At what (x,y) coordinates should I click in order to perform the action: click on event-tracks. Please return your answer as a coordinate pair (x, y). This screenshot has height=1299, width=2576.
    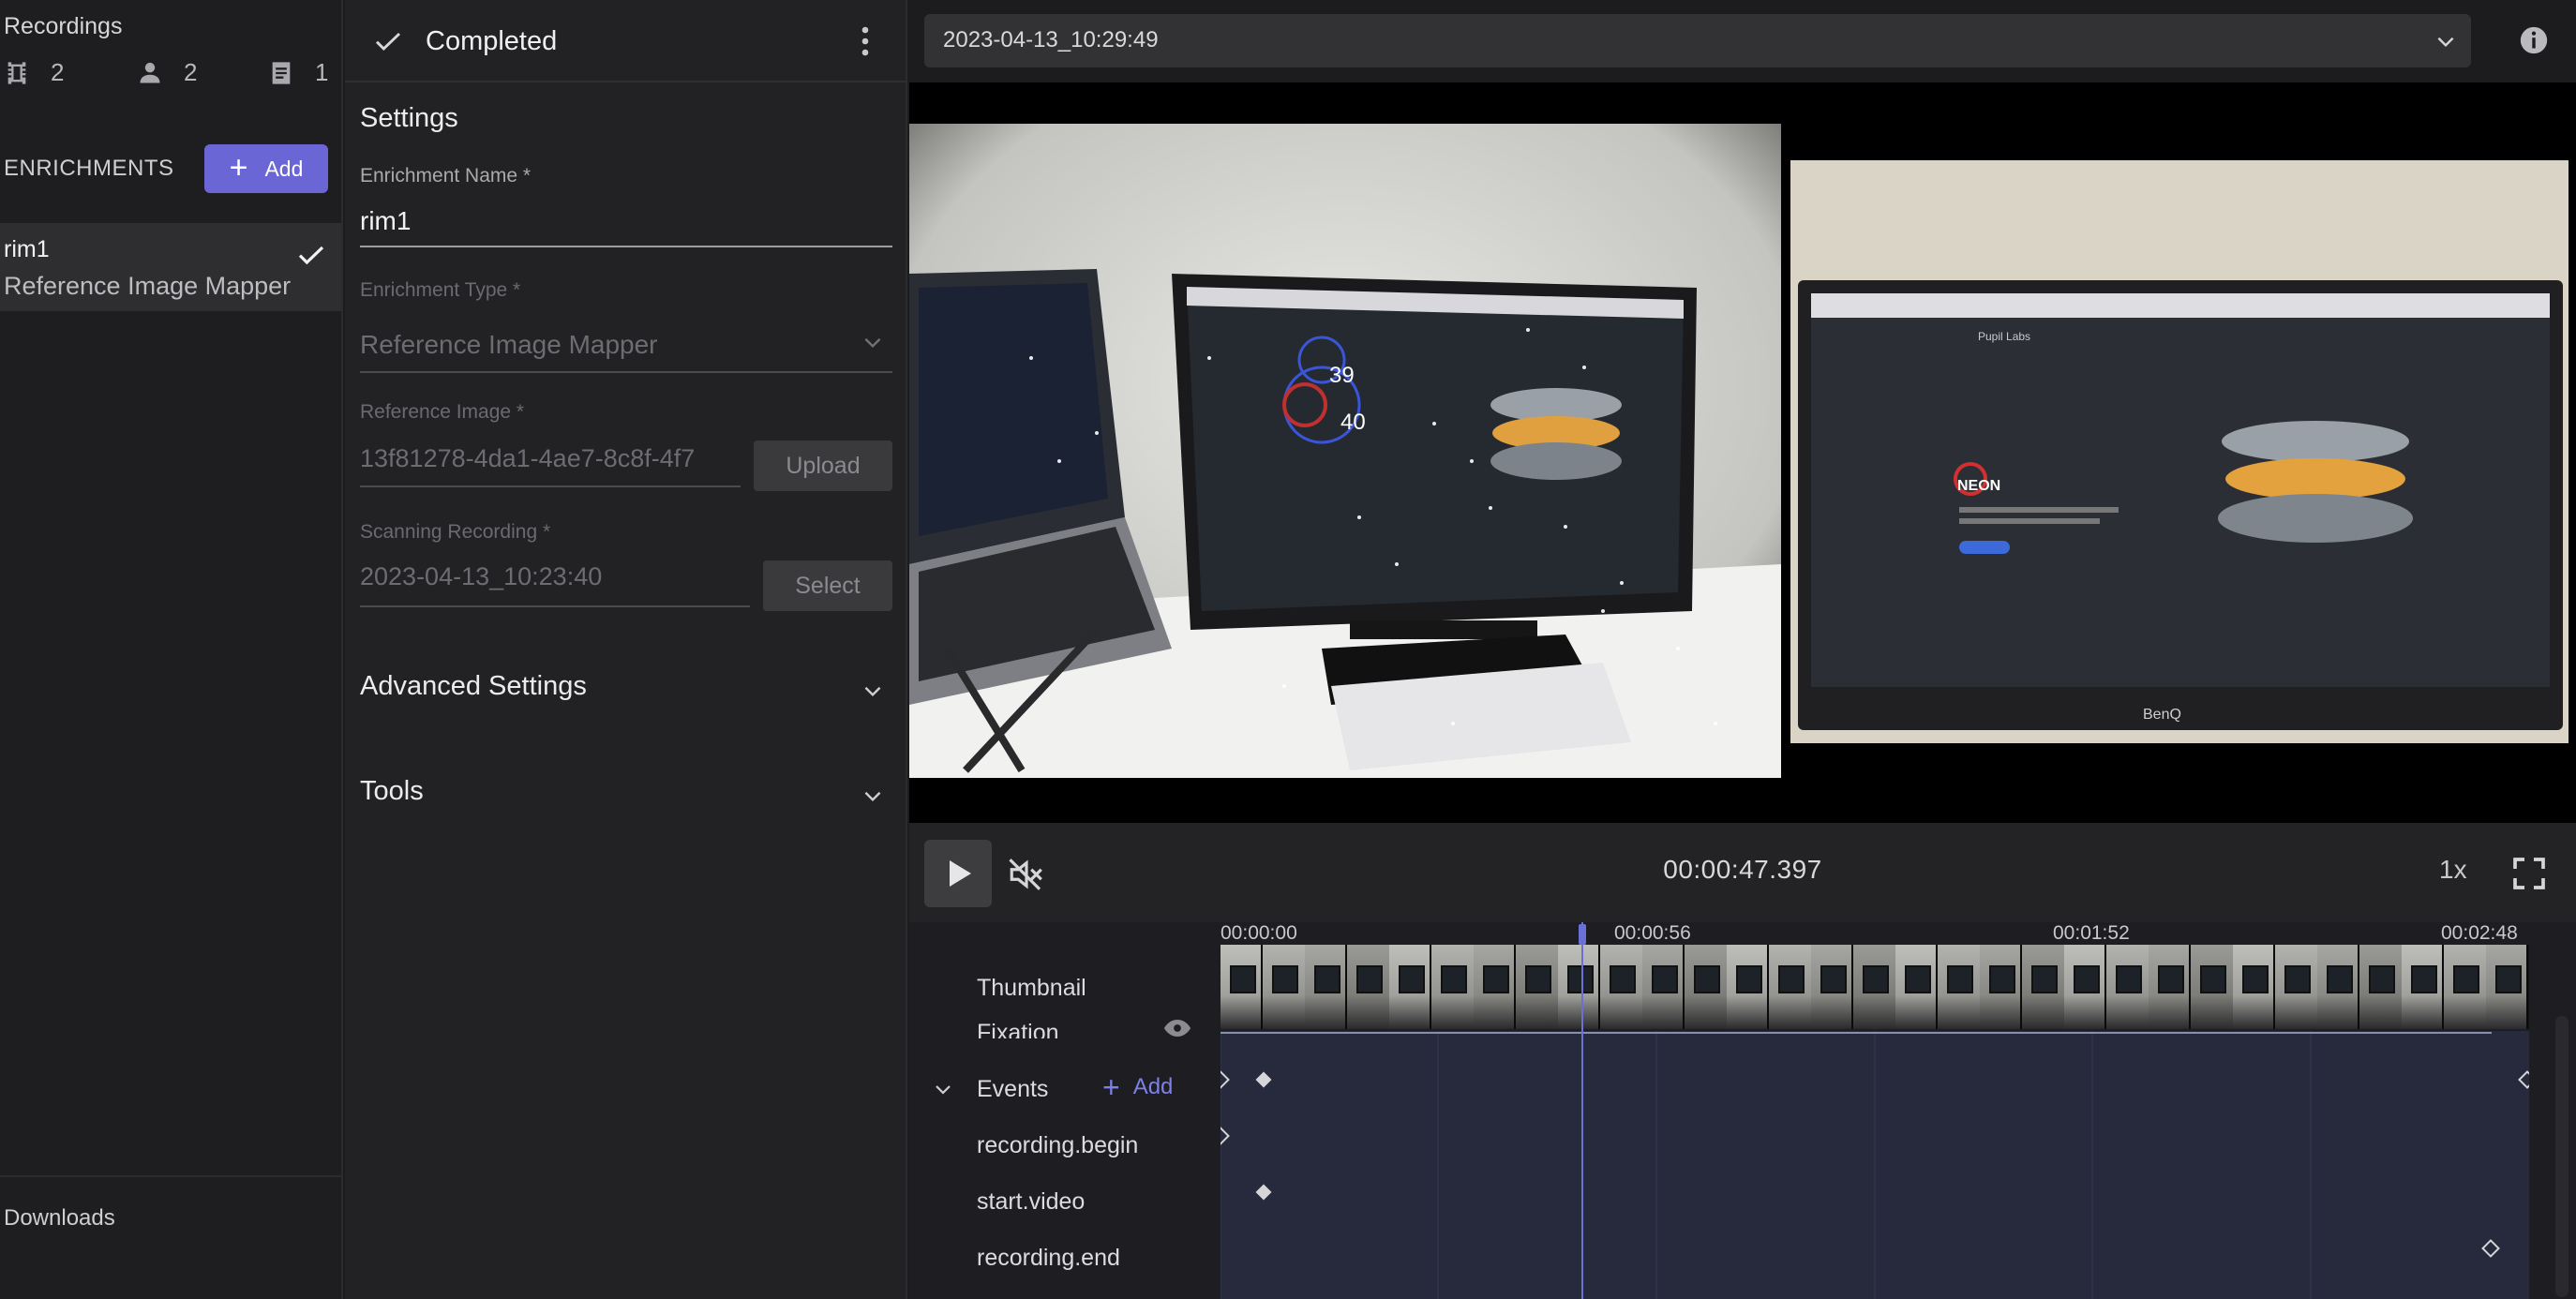
    Looking at the image, I should click on (1874, 1165).